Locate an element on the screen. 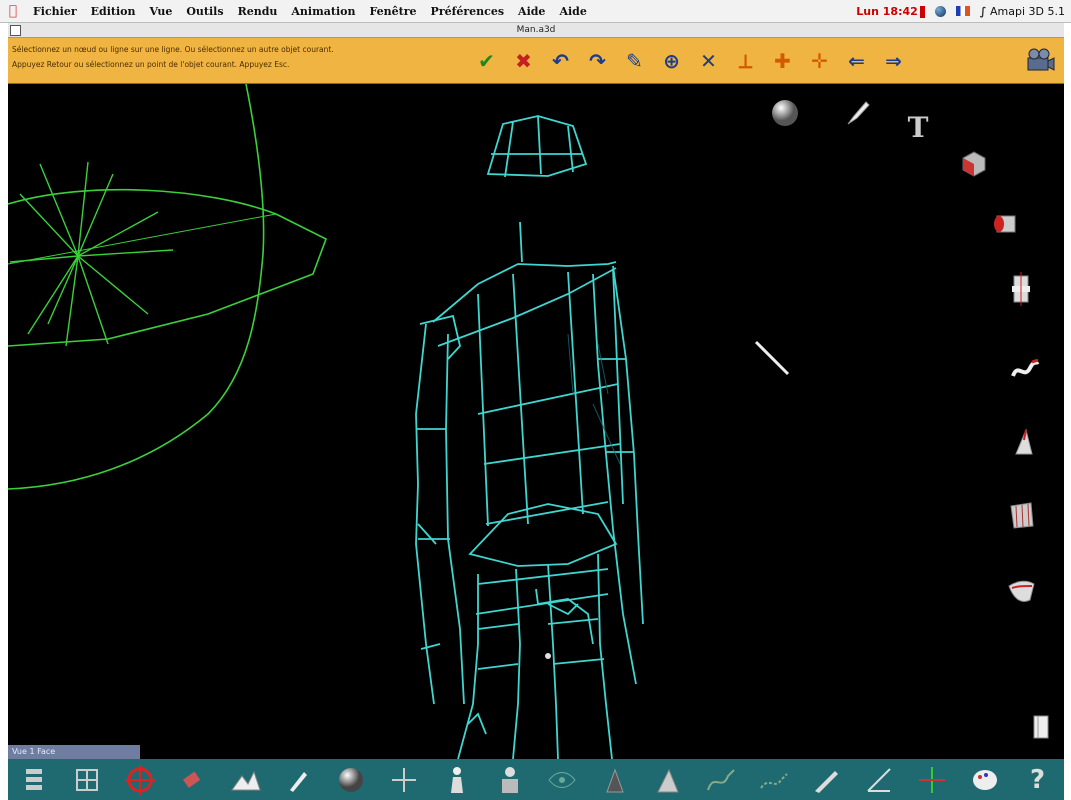  menu-preferences: Préférences is located at coordinates (467, 11).